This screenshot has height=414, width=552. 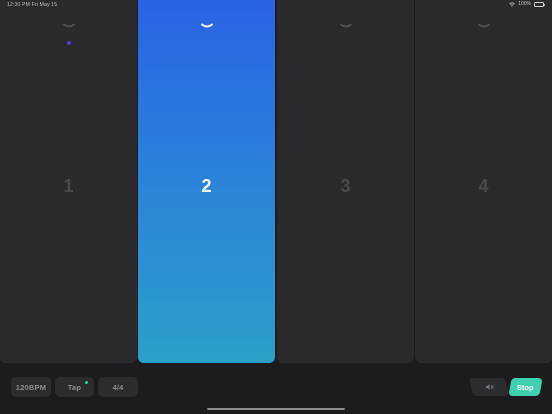 What do you see at coordinates (483, 186) in the screenshot?
I see `beat-number: 4` at bounding box center [483, 186].